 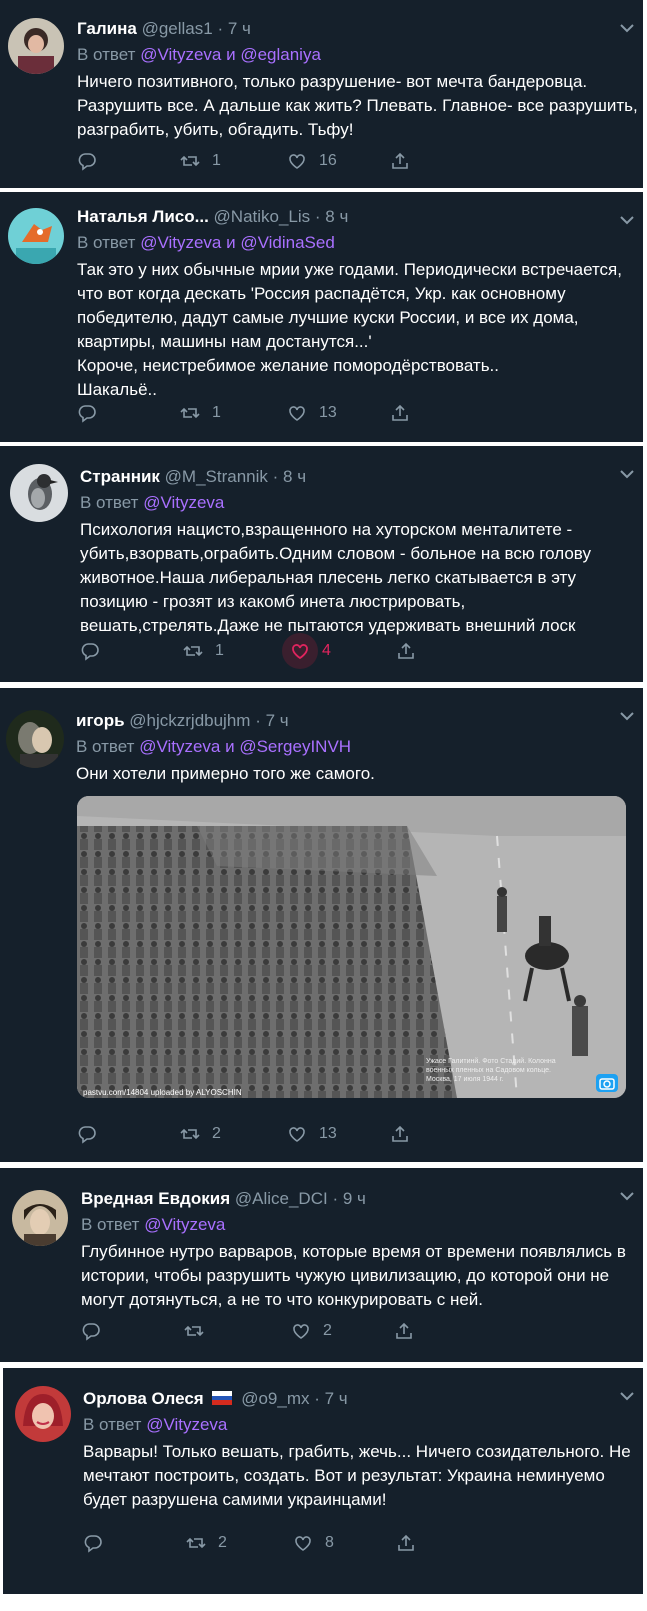 I want to click on like-count: 13, so click(x=328, y=1133).